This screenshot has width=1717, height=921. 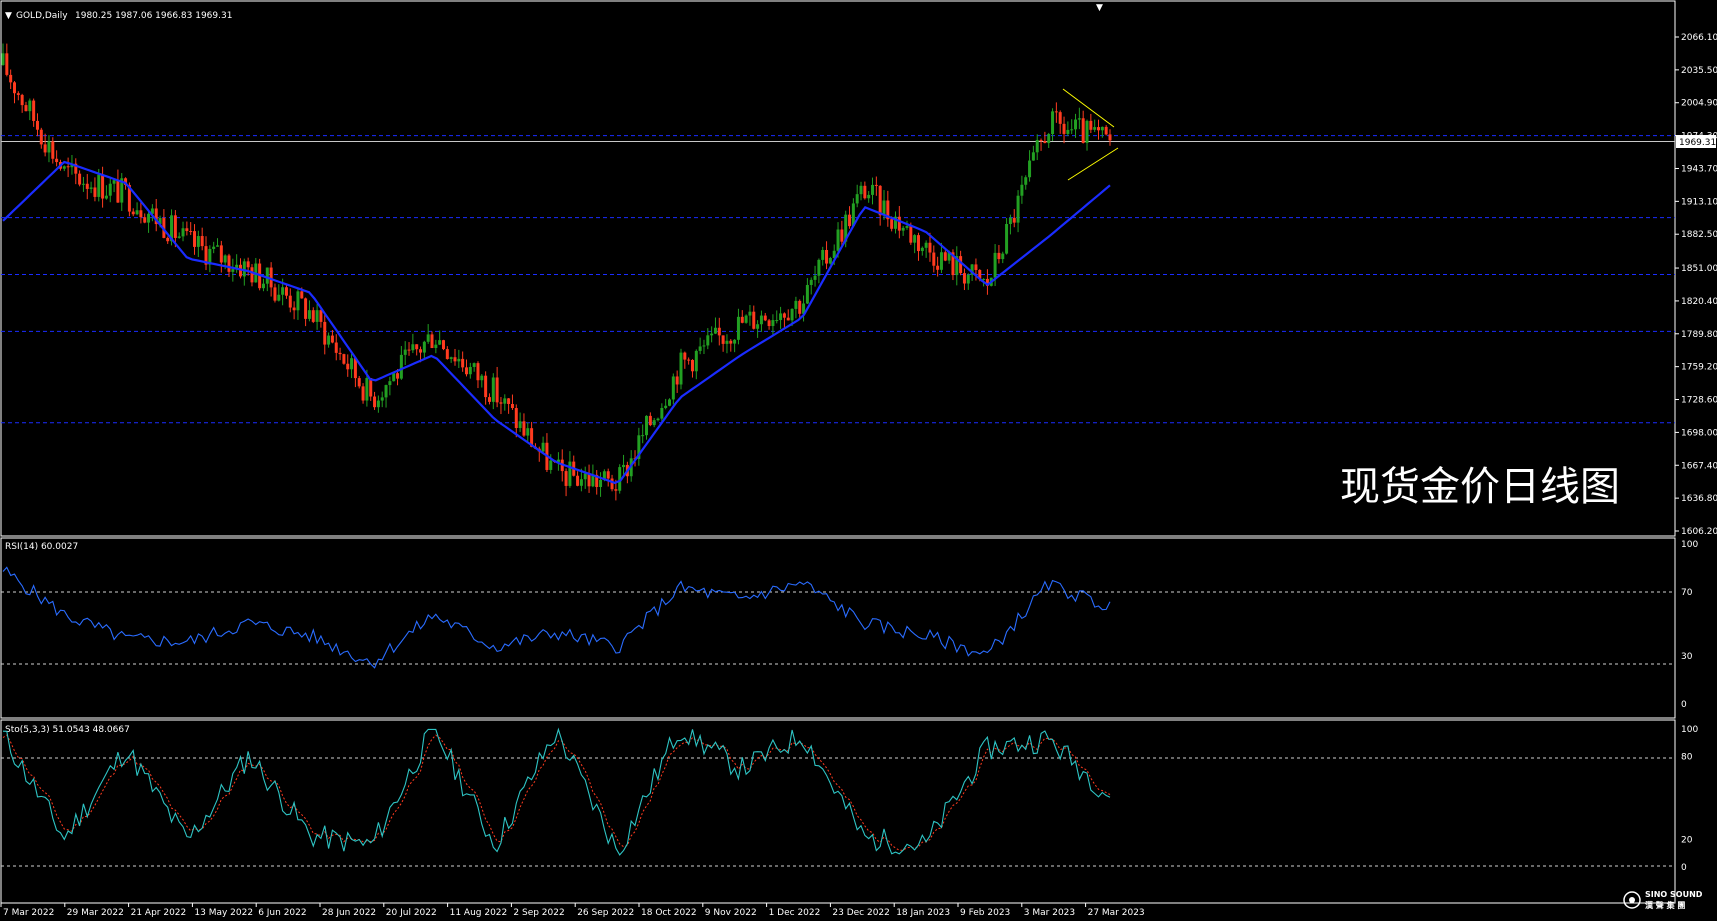 I want to click on rsi-tick-label: 70, so click(x=1687, y=593).